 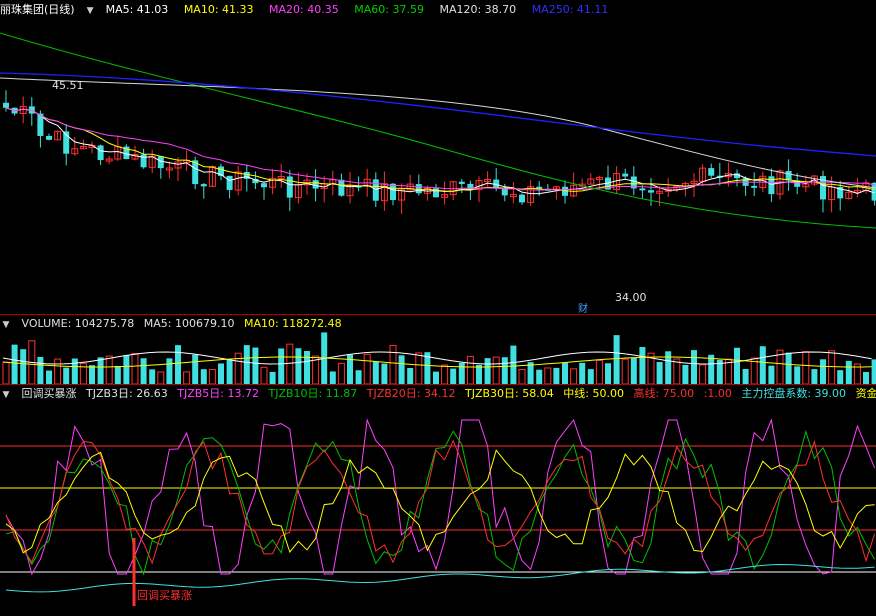 What do you see at coordinates (78, 323) in the screenshot?
I see `volume-indicator-0: VOLUME: 104275.78` at bounding box center [78, 323].